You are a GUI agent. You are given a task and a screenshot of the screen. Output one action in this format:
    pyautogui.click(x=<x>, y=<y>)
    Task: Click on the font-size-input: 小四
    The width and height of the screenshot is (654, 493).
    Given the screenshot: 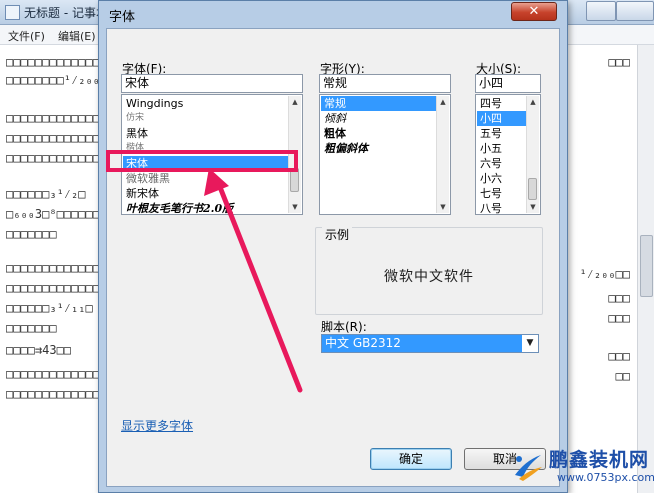 What is the action you would take?
    pyautogui.click(x=508, y=83)
    